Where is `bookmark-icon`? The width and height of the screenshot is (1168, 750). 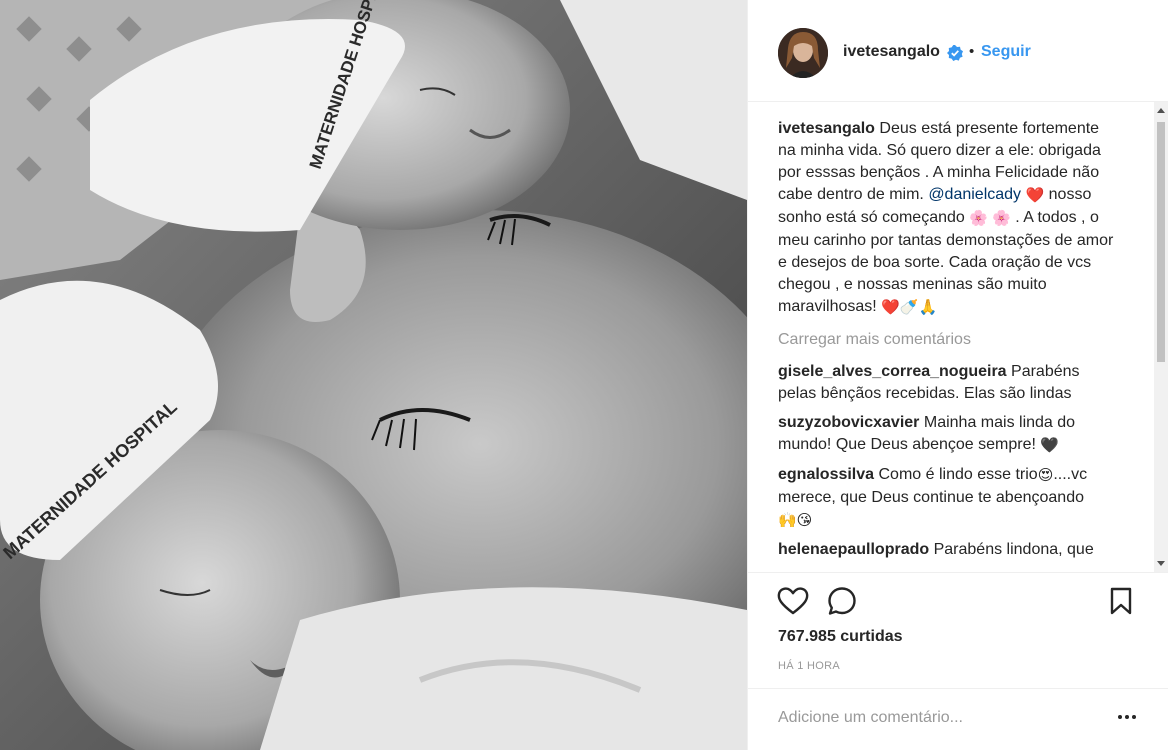 bookmark-icon is located at coordinates (1121, 601).